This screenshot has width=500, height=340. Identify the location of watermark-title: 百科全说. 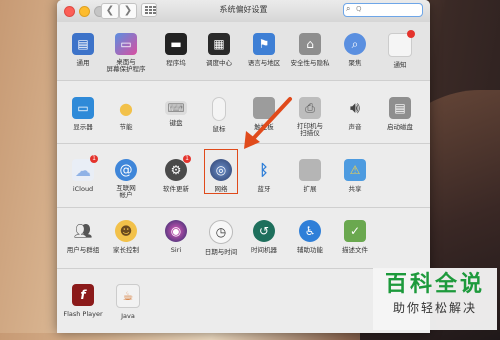
(434, 284).